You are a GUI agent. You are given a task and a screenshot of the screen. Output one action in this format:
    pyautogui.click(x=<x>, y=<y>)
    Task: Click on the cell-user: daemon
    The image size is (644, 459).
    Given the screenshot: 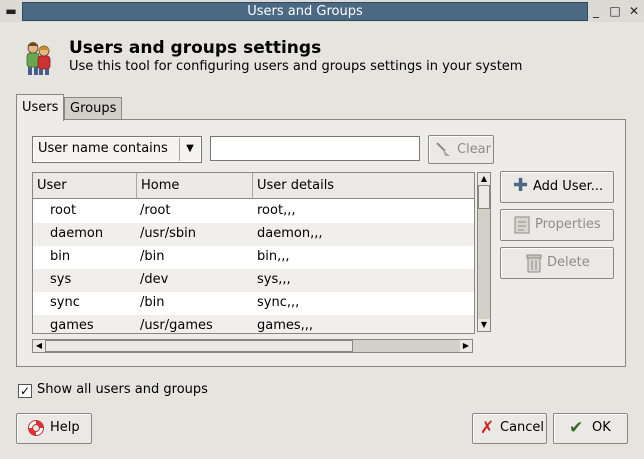 What is the action you would take?
    pyautogui.click(x=77, y=233)
    